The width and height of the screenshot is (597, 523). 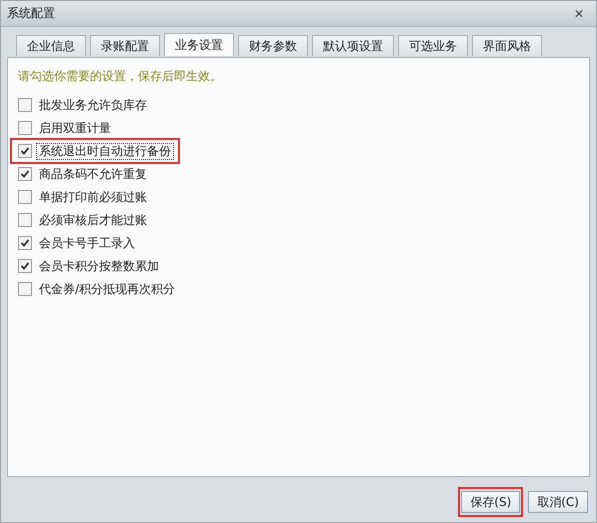 What do you see at coordinates (93, 174) in the screenshot?
I see `option-label: 商品条码不允许重复` at bounding box center [93, 174].